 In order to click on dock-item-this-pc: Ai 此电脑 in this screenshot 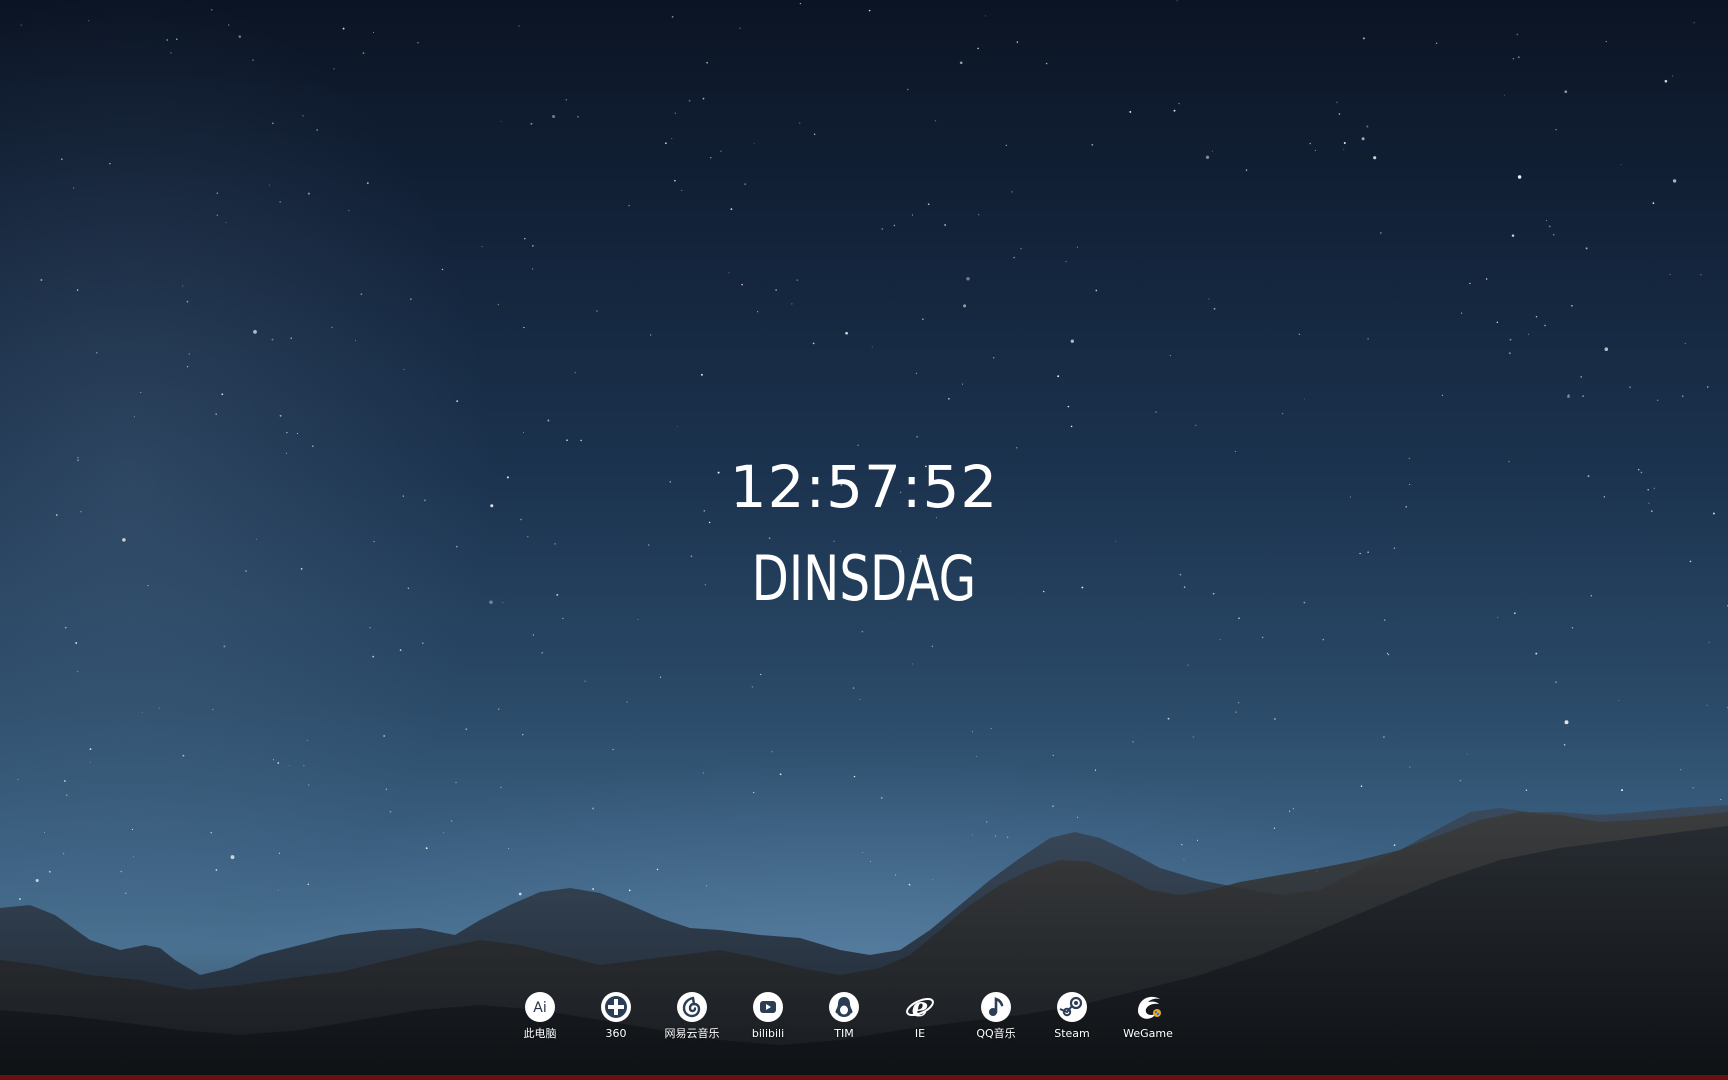, I will do `click(540, 1018)`.